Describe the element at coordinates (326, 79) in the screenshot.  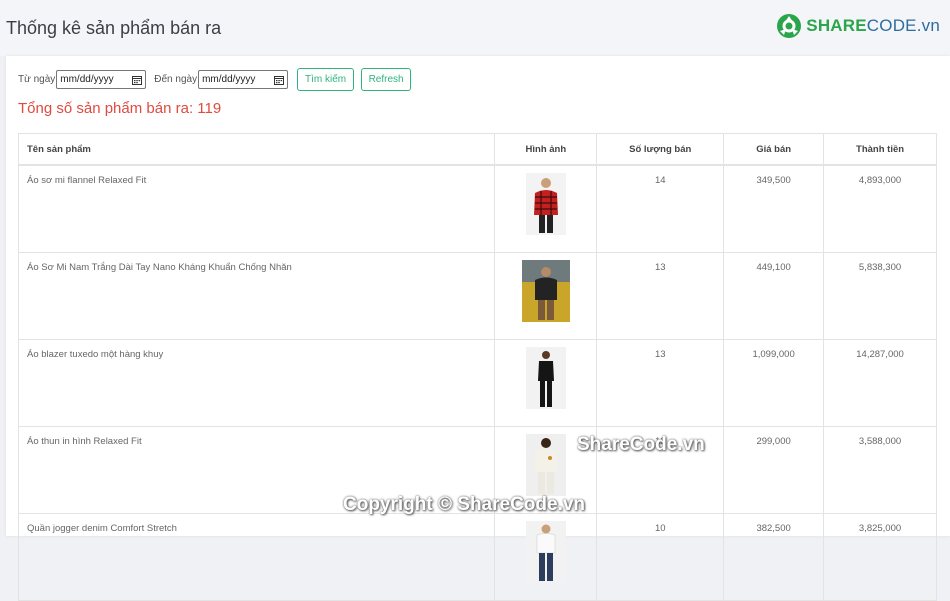
I see `search-button: Tìm kiếm` at that location.